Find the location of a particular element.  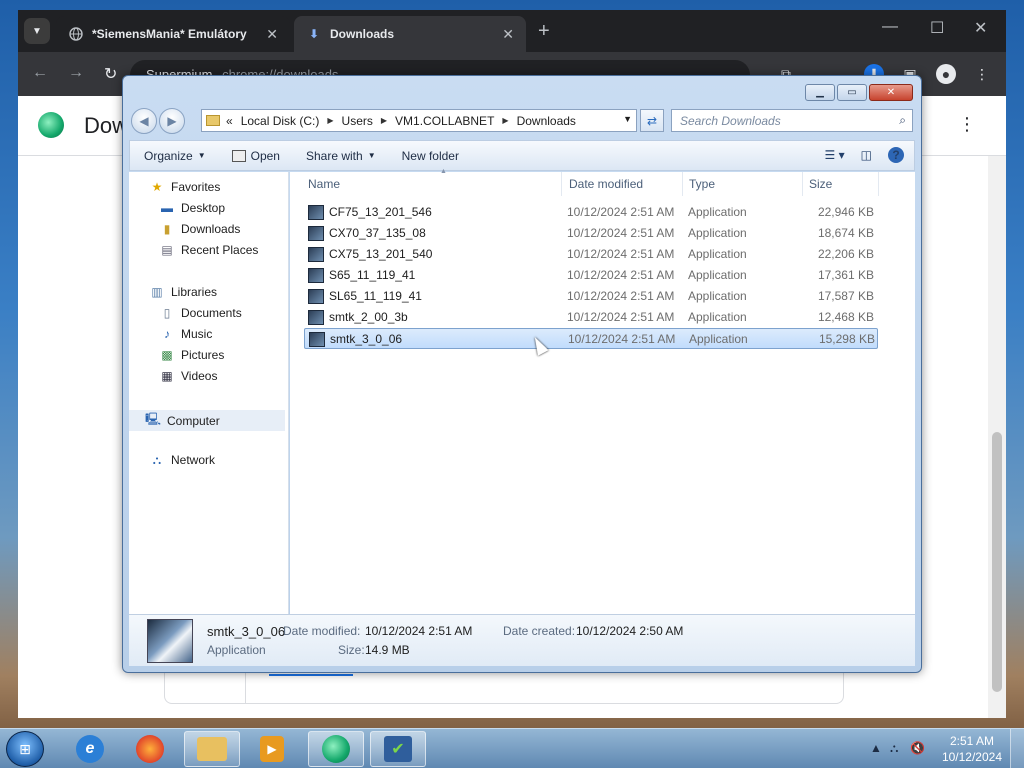

clock: 2:51 AM 10/12/2024 is located at coordinates (972, 749).